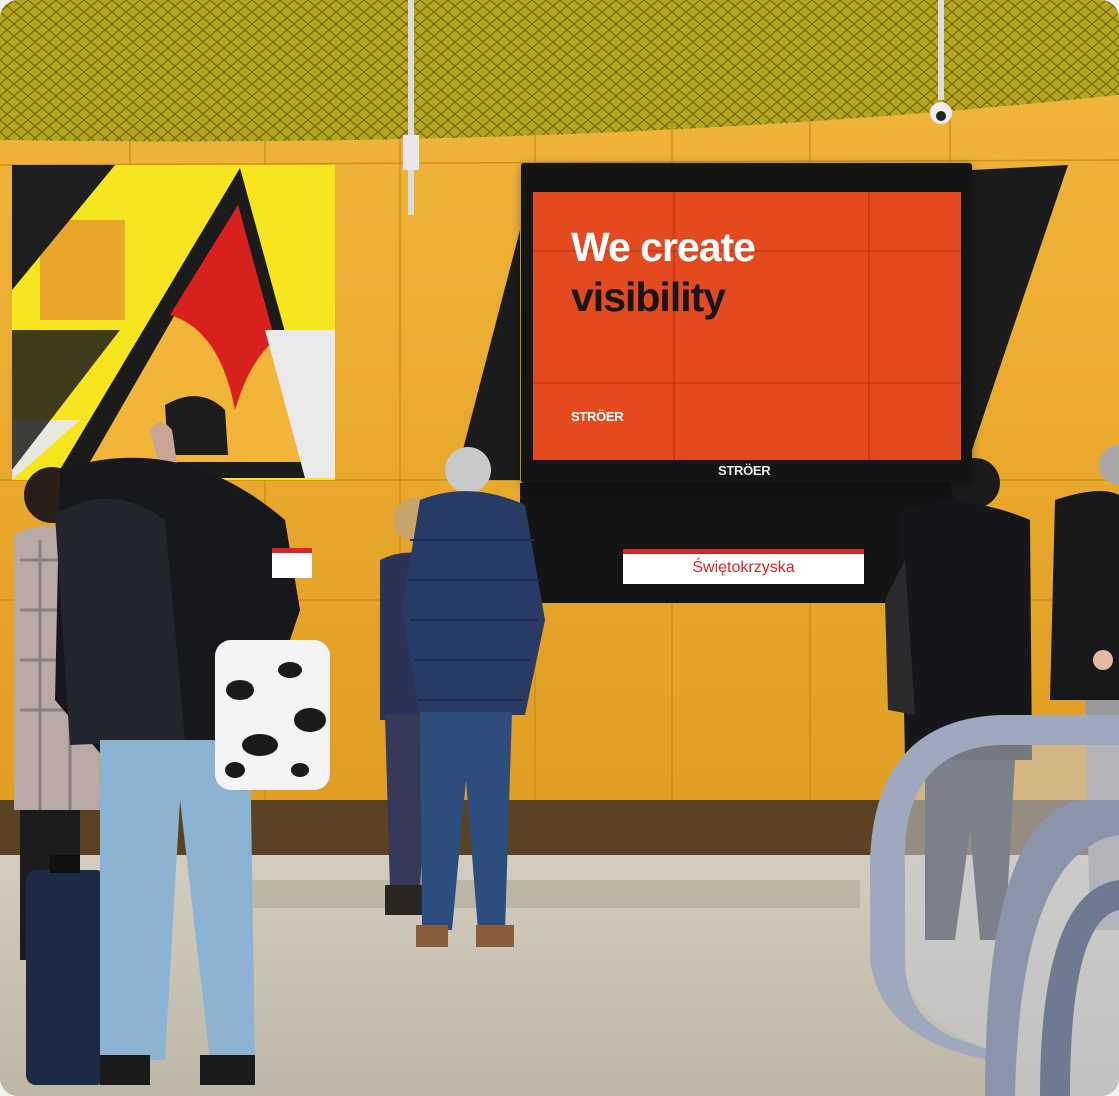 The image size is (1119, 1096). Describe the element at coordinates (66, 970) in the screenshot. I see `suitcase` at that location.